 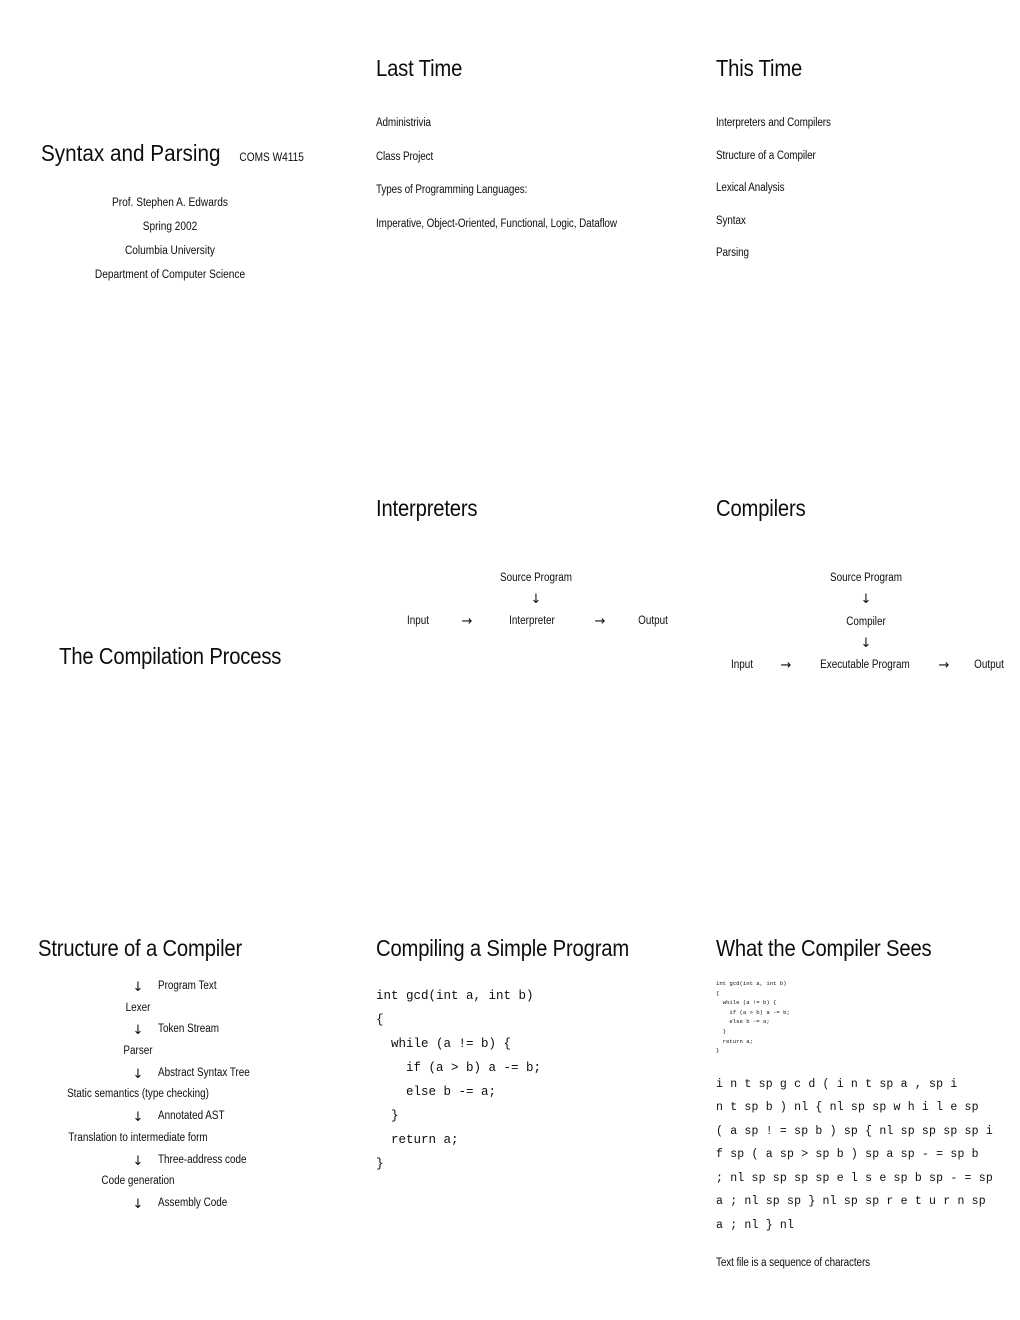 I want to click on diagram-executable-program-label: Executable Program, so click(x=865, y=665).